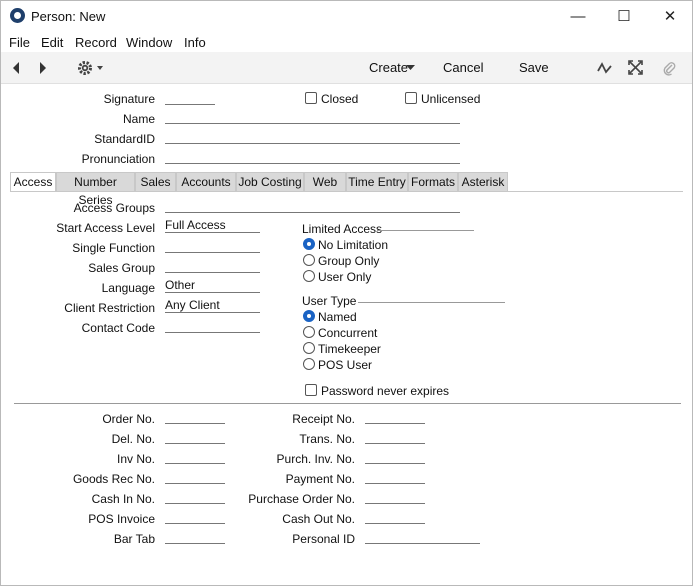  Describe the element at coordinates (345, 365) in the screenshot. I see `pos-user-label: POS User` at that location.